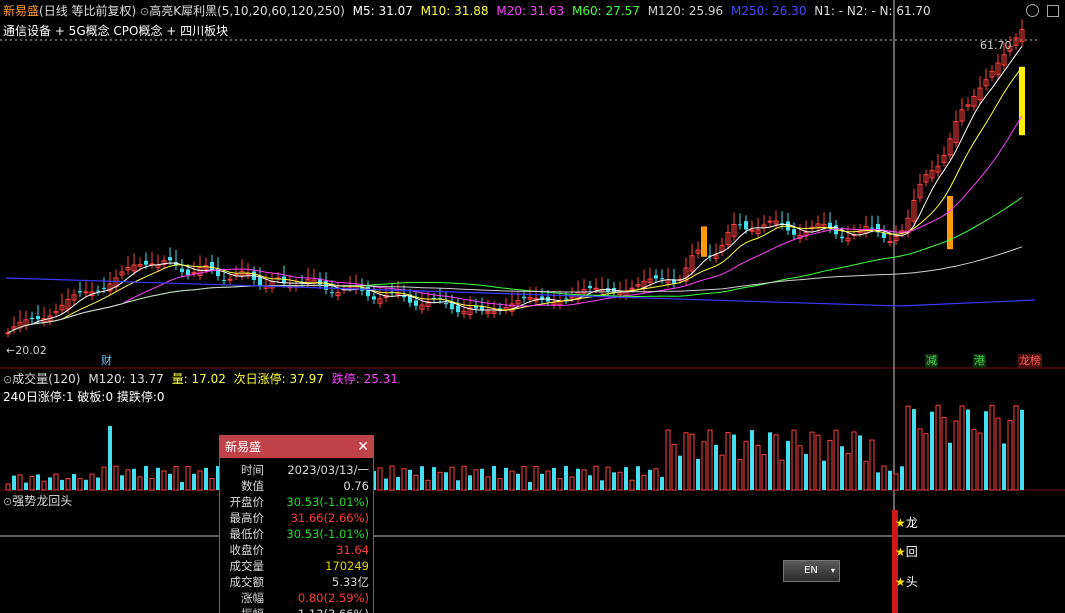  Describe the element at coordinates (931, 361) in the screenshot. I see `reduce-tag: 减` at that location.